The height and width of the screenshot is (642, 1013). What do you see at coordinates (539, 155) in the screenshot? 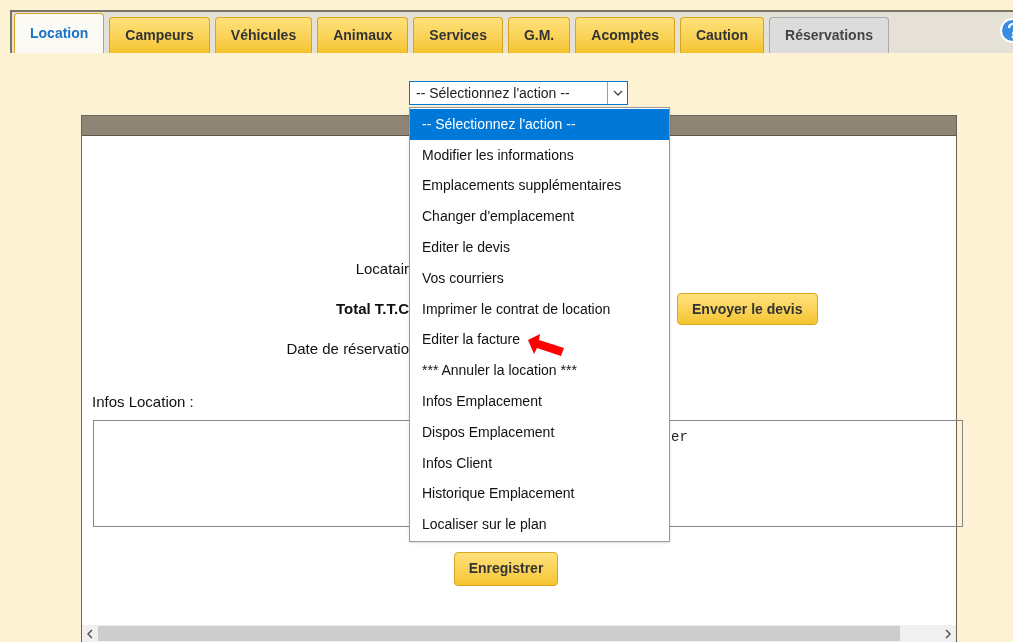
I see `dropdown-option: Modifier les informations` at bounding box center [539, 155].